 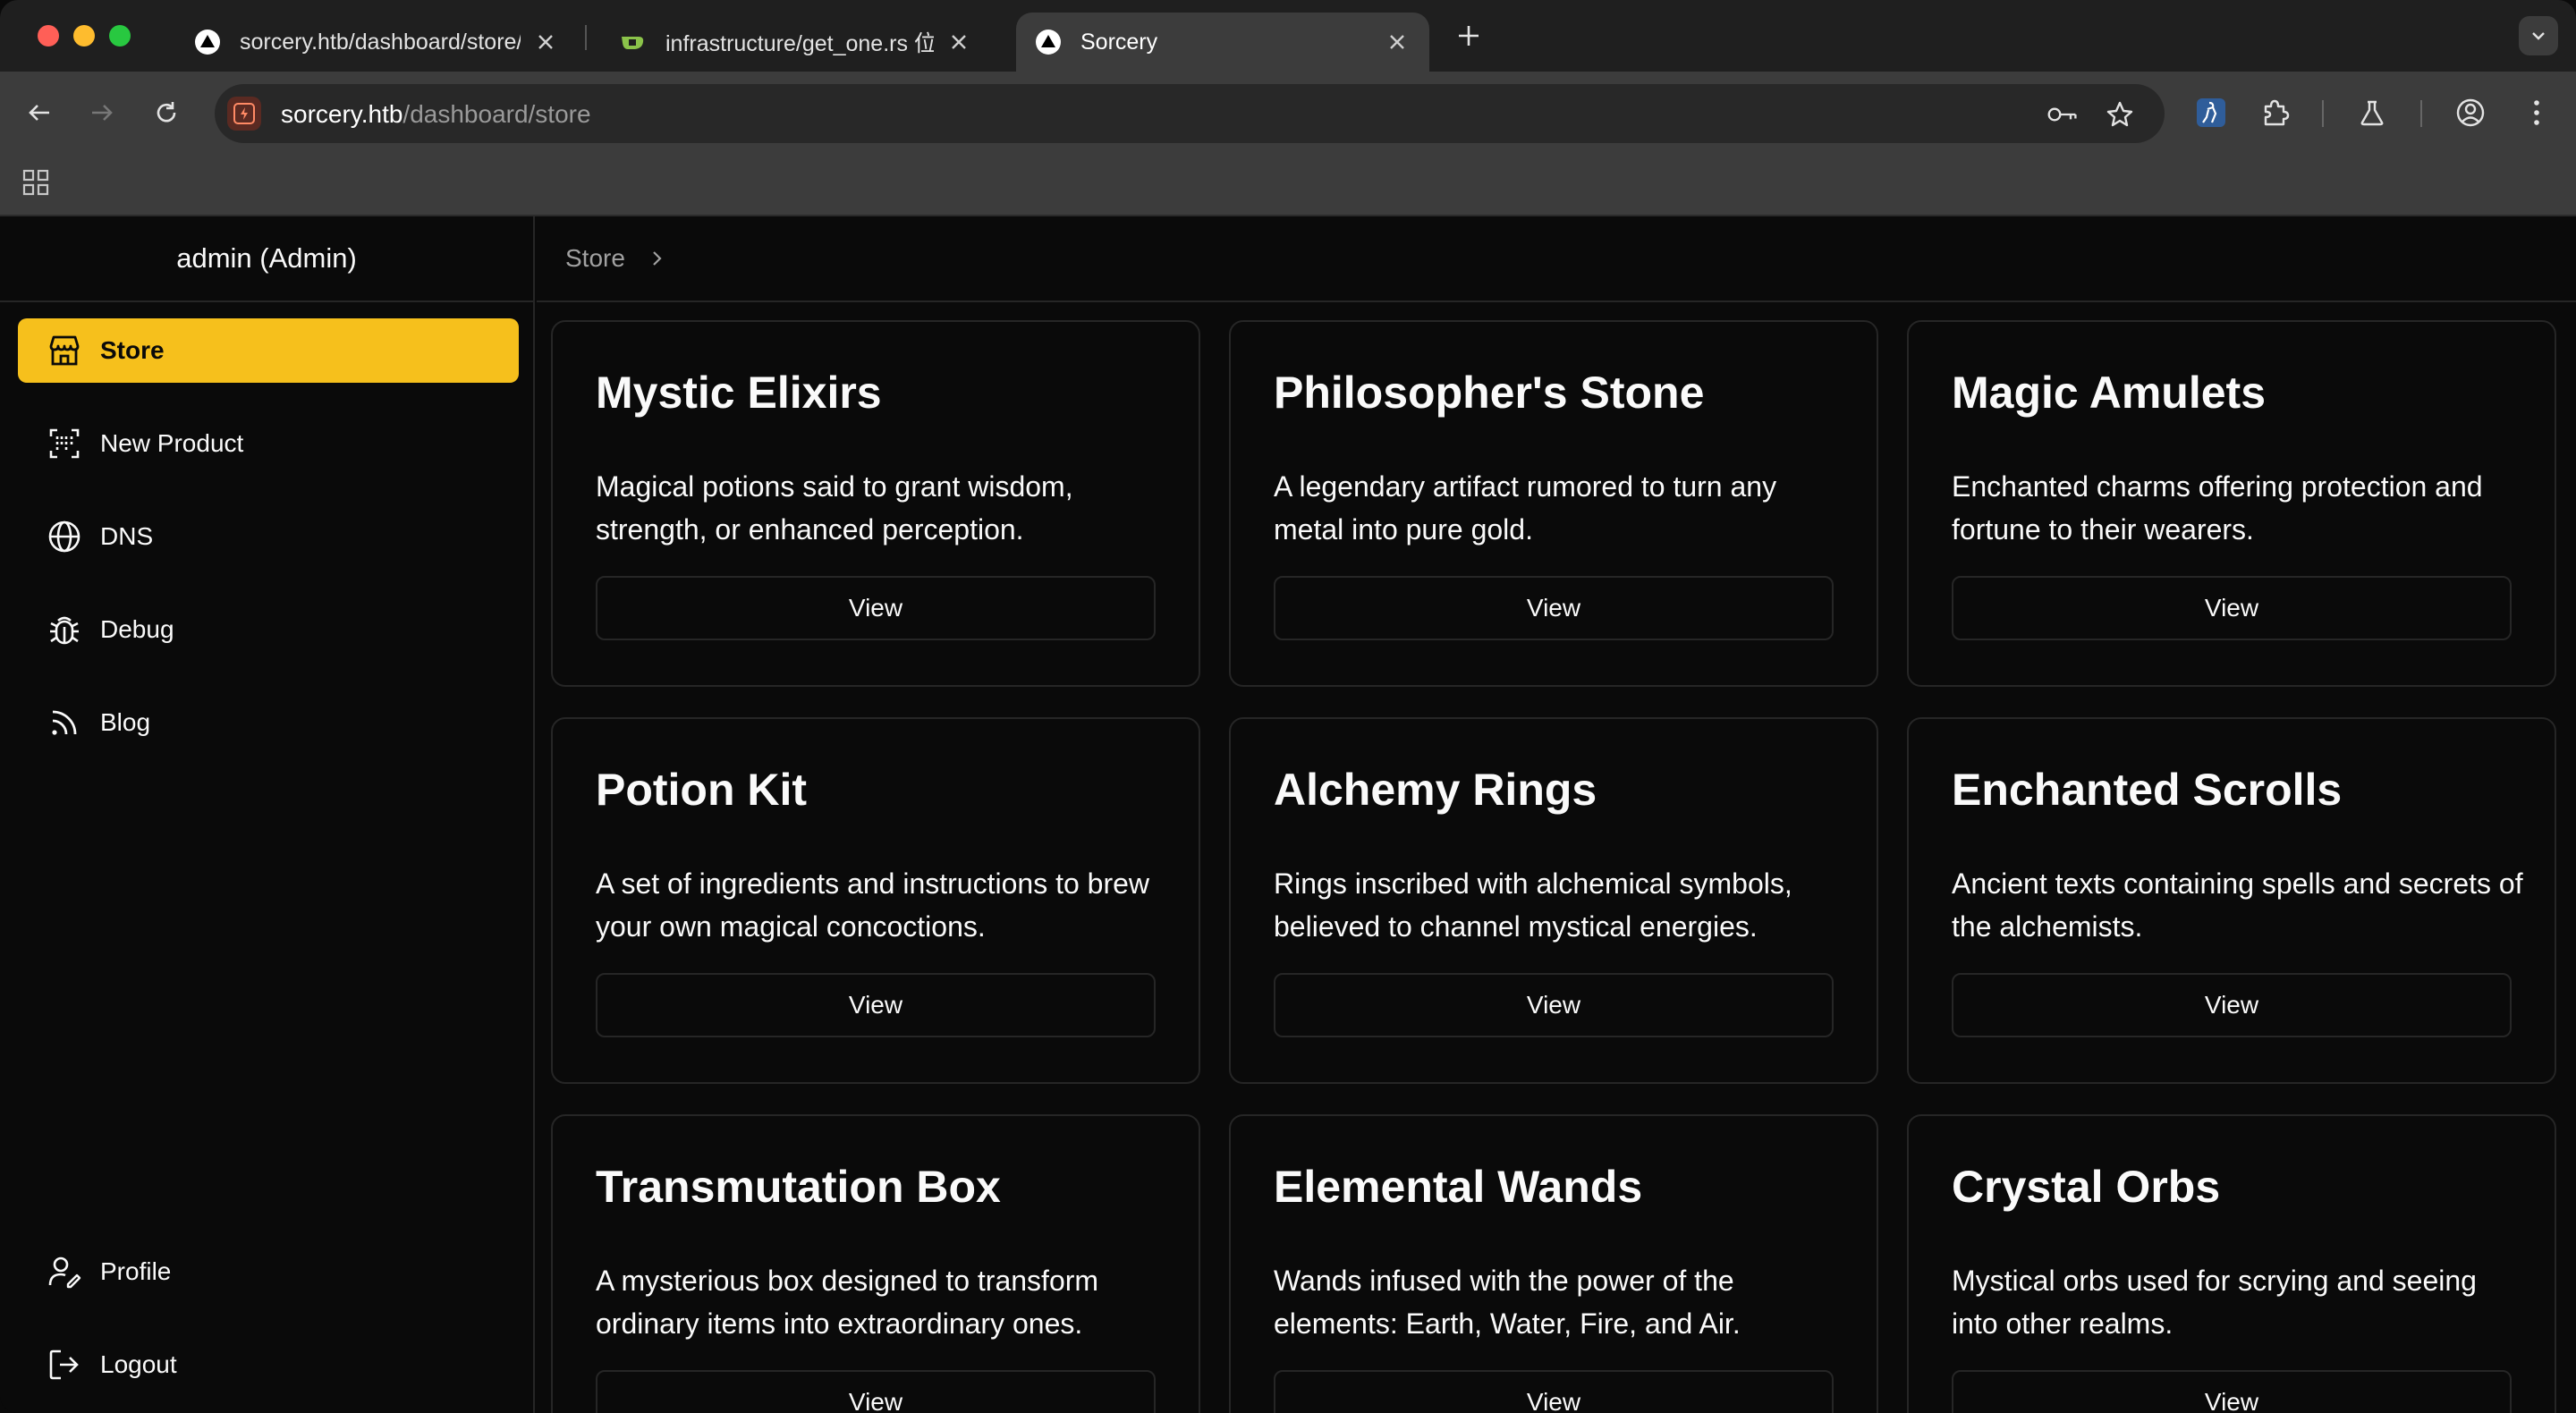 I want to click on apps-grid-icon, so click(x=36, y=182).